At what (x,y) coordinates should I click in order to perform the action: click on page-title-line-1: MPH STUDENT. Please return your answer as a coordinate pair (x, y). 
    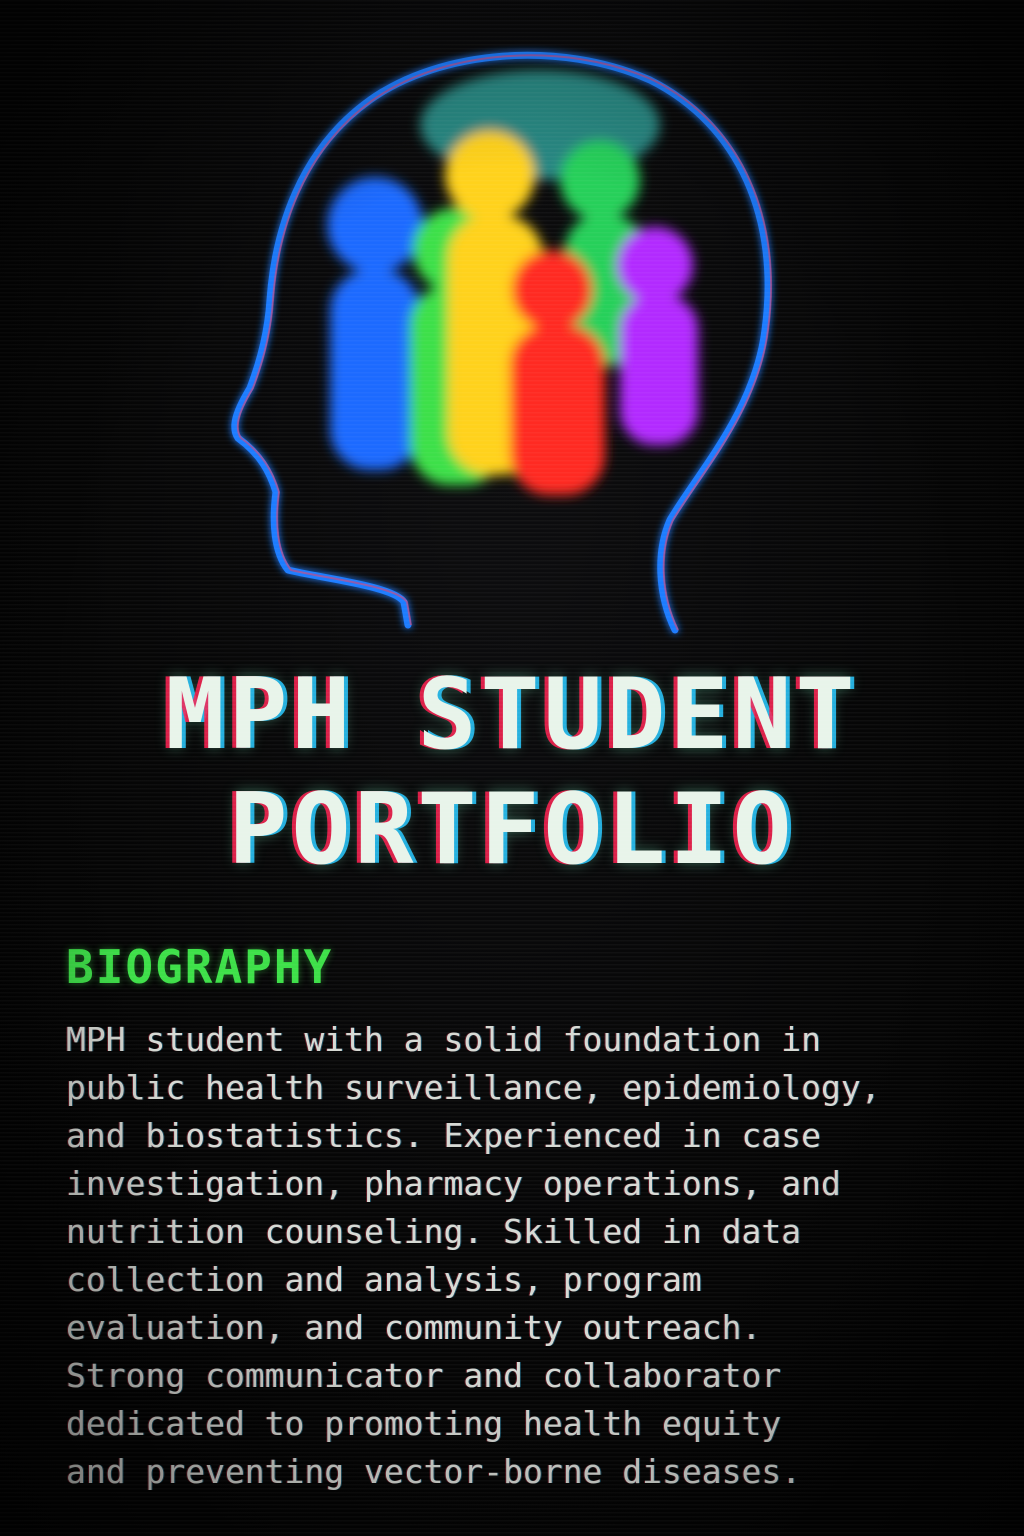
    Looking at the image, I should click on (512, 715).